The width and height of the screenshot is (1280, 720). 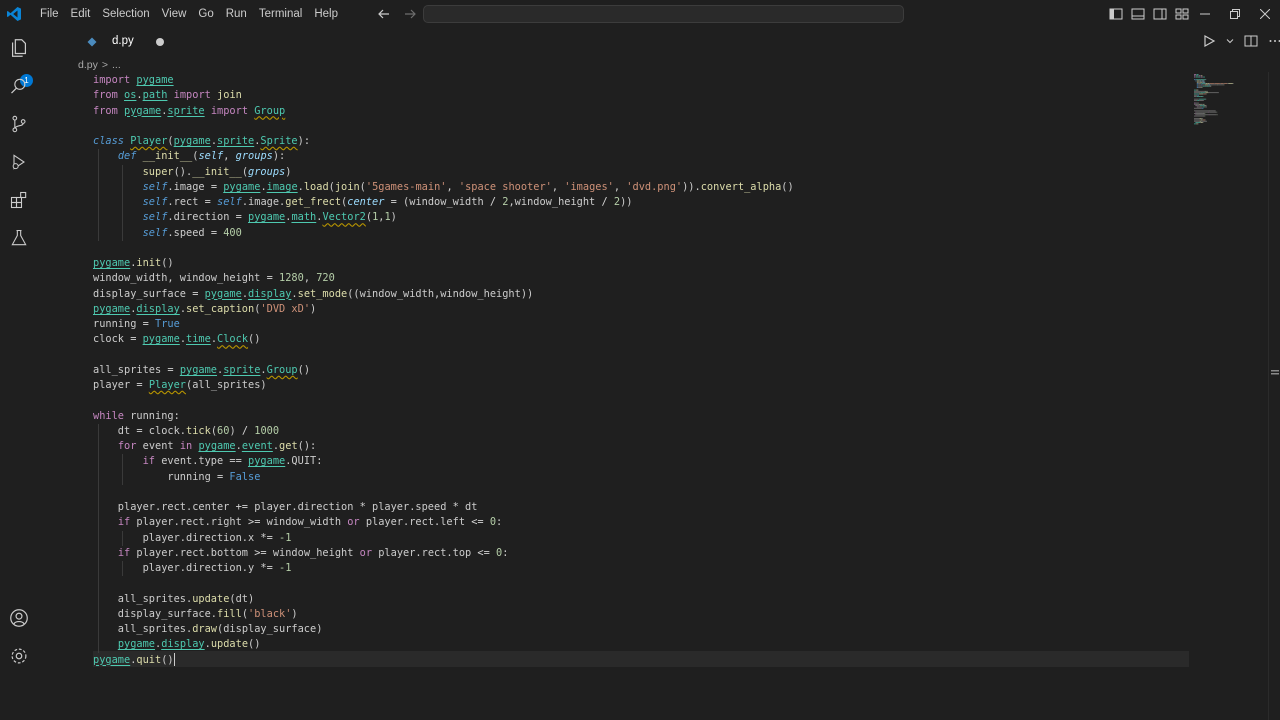 What do you see at coordinates (1274, 41) in the screenshot?
I see `more-actions-icon` at bounding box center [1274, 41].